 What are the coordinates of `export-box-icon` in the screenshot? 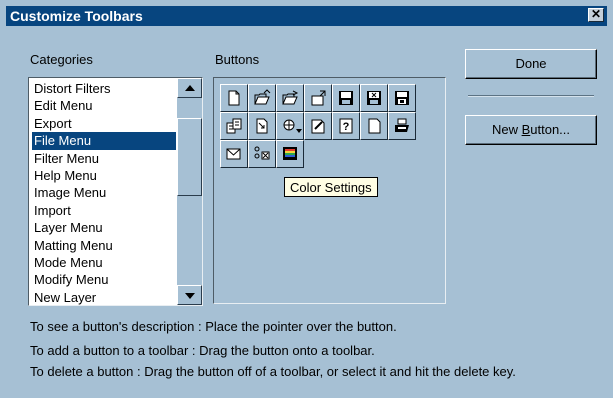 It's located at (318, 98).